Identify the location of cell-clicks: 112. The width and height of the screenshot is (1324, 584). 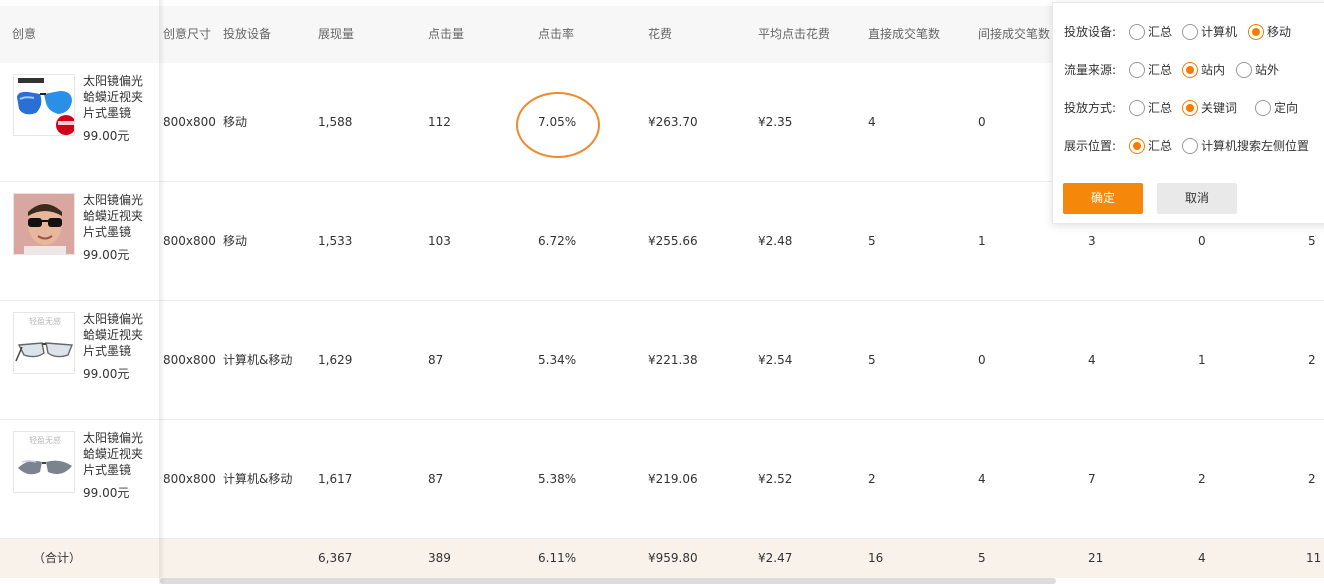
(439, 122).